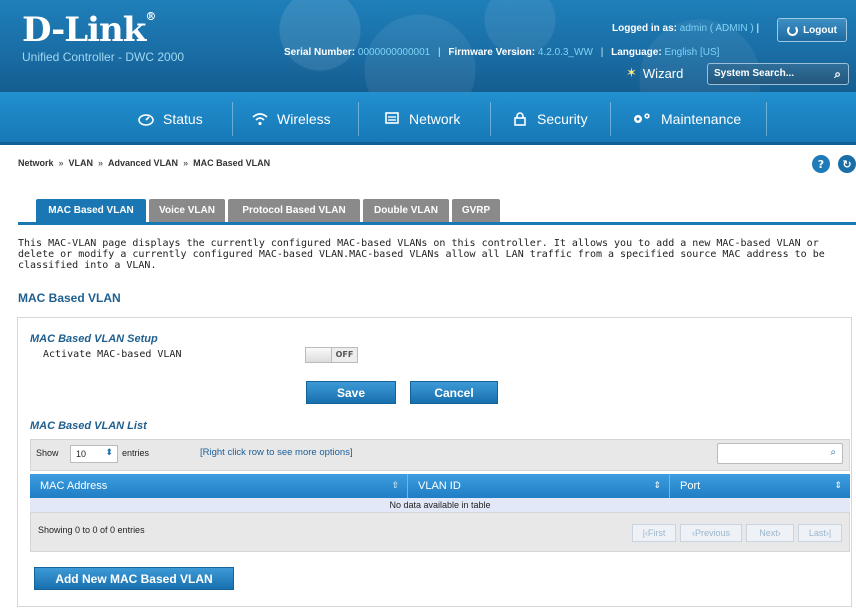  Describe the element at coordinates (219, 486) in the screenshot. I see `column-mac-address: MAC Address ⇧` at that location.